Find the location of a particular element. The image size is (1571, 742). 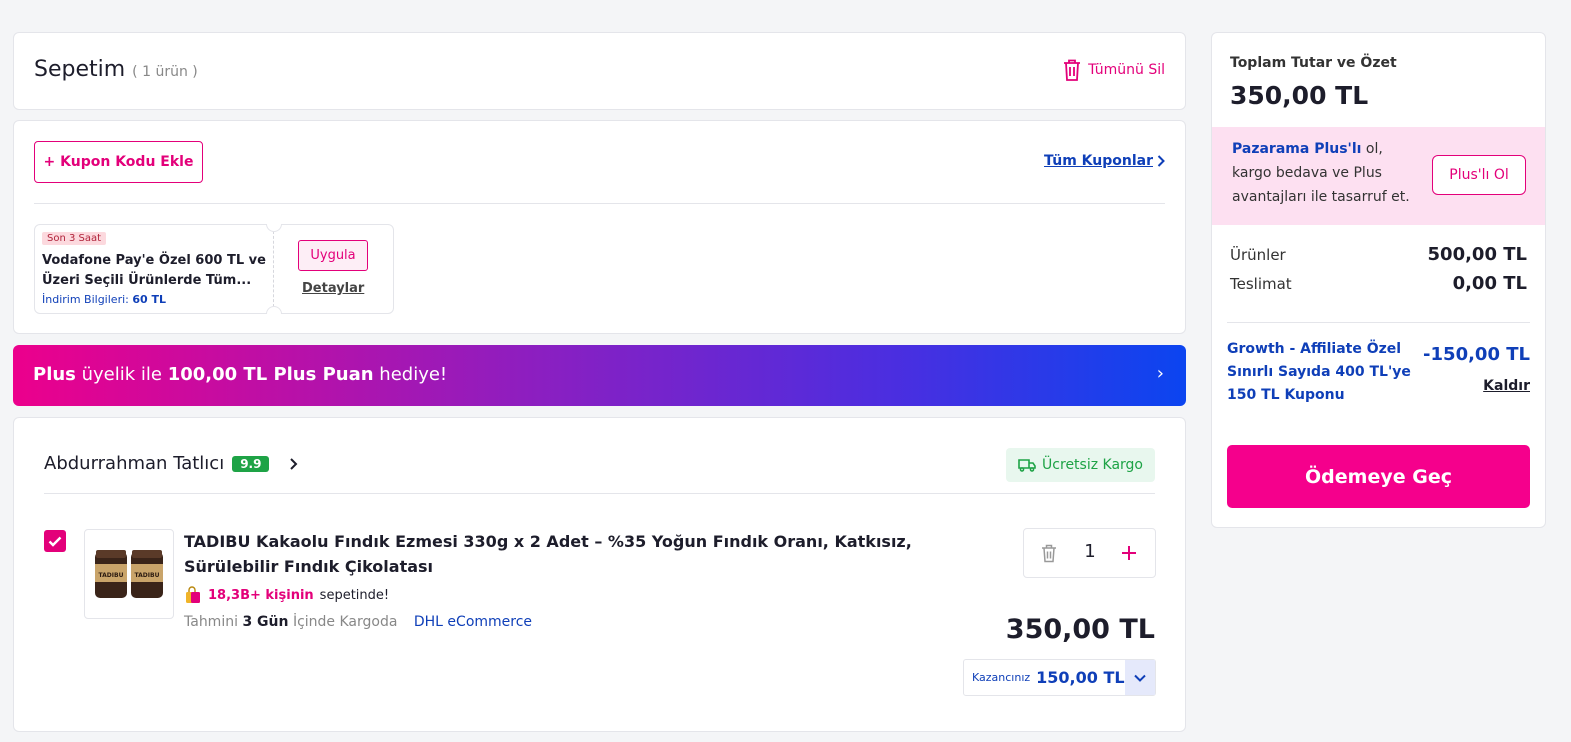

delivery-value: 0,00 TL is located at coordinates (1489, 283).